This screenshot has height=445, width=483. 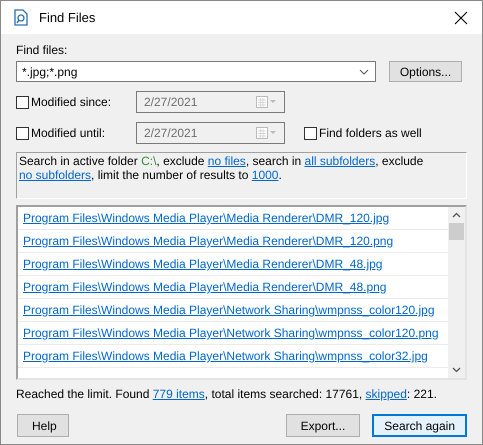 I want to click on result-link: Program Files\Windows Media Player\Media Renderer\DMR_120.jpg, so click(x=206, y=218).